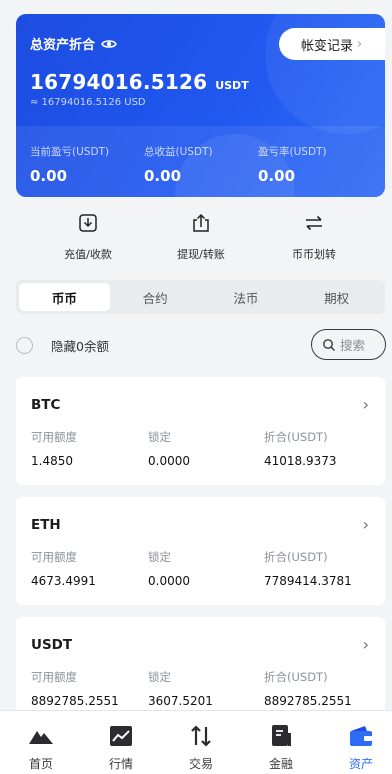 This screenshot has height=774, width=392. Describe the element at coordinates (361, 736) in the screenshot. I see `wallet-icon` at that location.